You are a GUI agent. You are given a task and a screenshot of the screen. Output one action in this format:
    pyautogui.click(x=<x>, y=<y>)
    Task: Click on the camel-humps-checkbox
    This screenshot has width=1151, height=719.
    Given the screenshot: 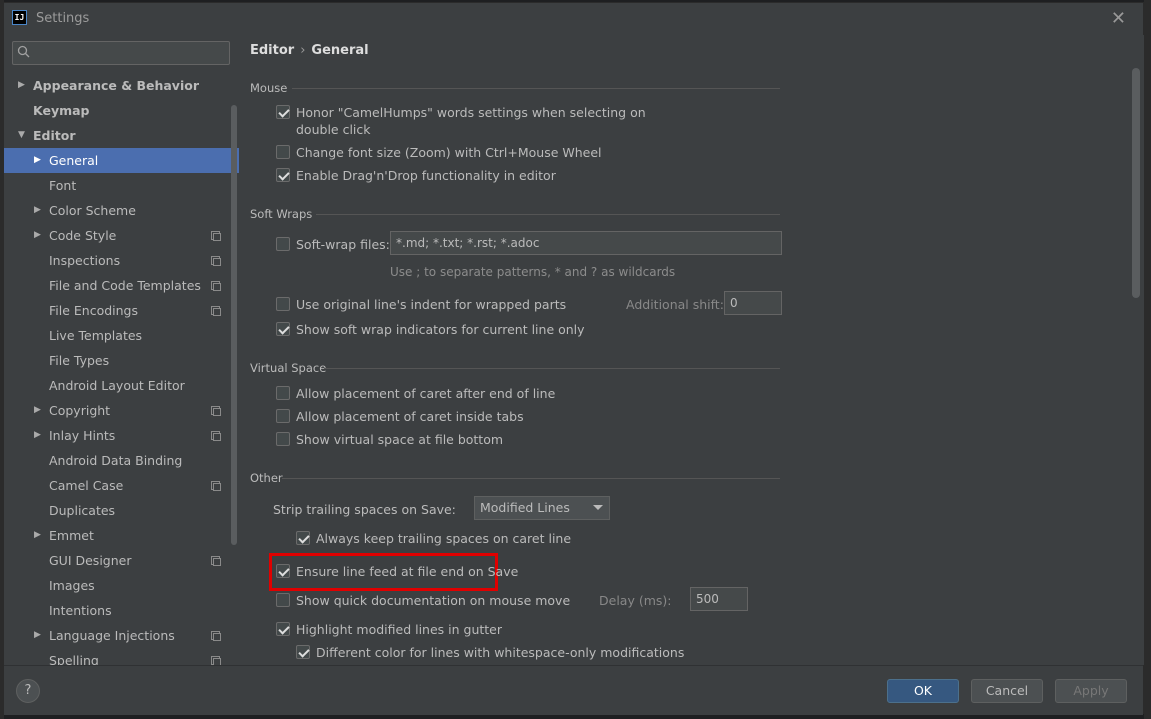 What is the action you would take?
    pyautogui.click(x=283, y=112)
    